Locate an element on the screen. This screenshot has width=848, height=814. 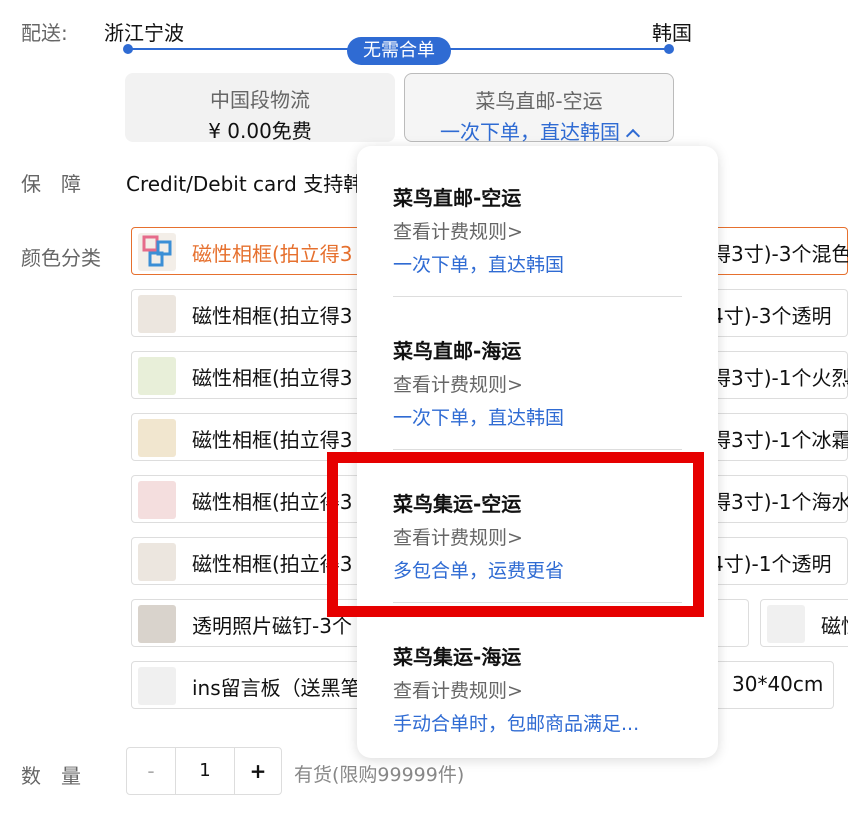
variant-option-right: 得3寸)-3个混色 is located at coordinates (775, 251).